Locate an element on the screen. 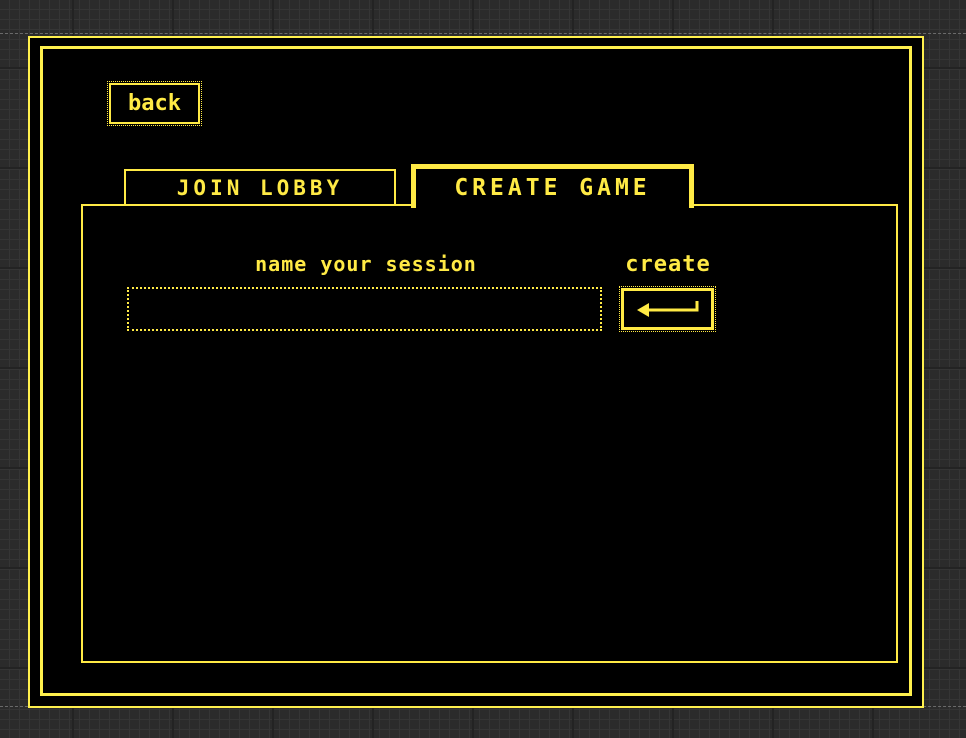 The width and height of the screenshot is (966, 738). back-button: back is located at coordinates (154, 103).